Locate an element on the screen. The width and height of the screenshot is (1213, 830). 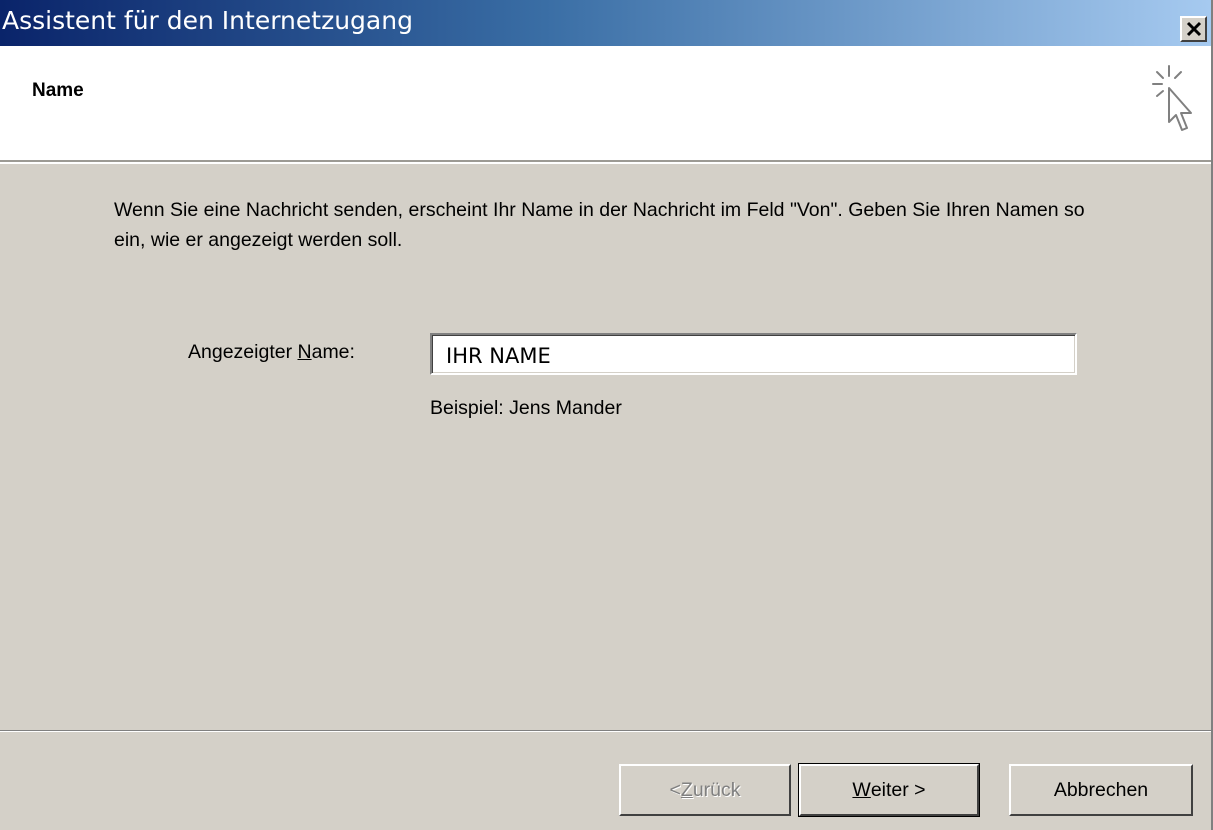
display-name-label-suffix: ame: is located at coordinates (333, 352).